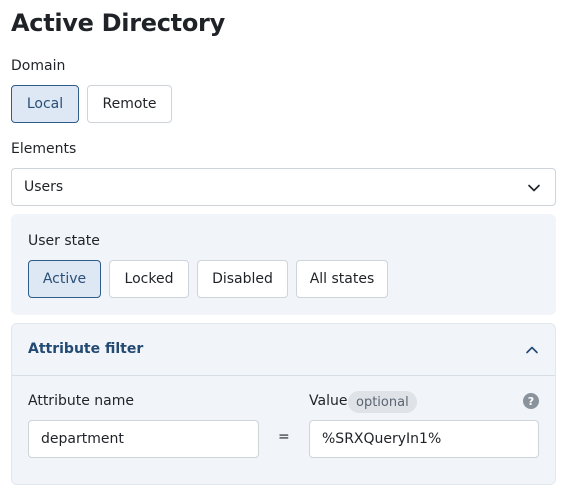 This screenshot has width=566, height=488. Describe the element at coordinates (44, 149) in the screenshot. I see `elements-label: Elements` at that location.